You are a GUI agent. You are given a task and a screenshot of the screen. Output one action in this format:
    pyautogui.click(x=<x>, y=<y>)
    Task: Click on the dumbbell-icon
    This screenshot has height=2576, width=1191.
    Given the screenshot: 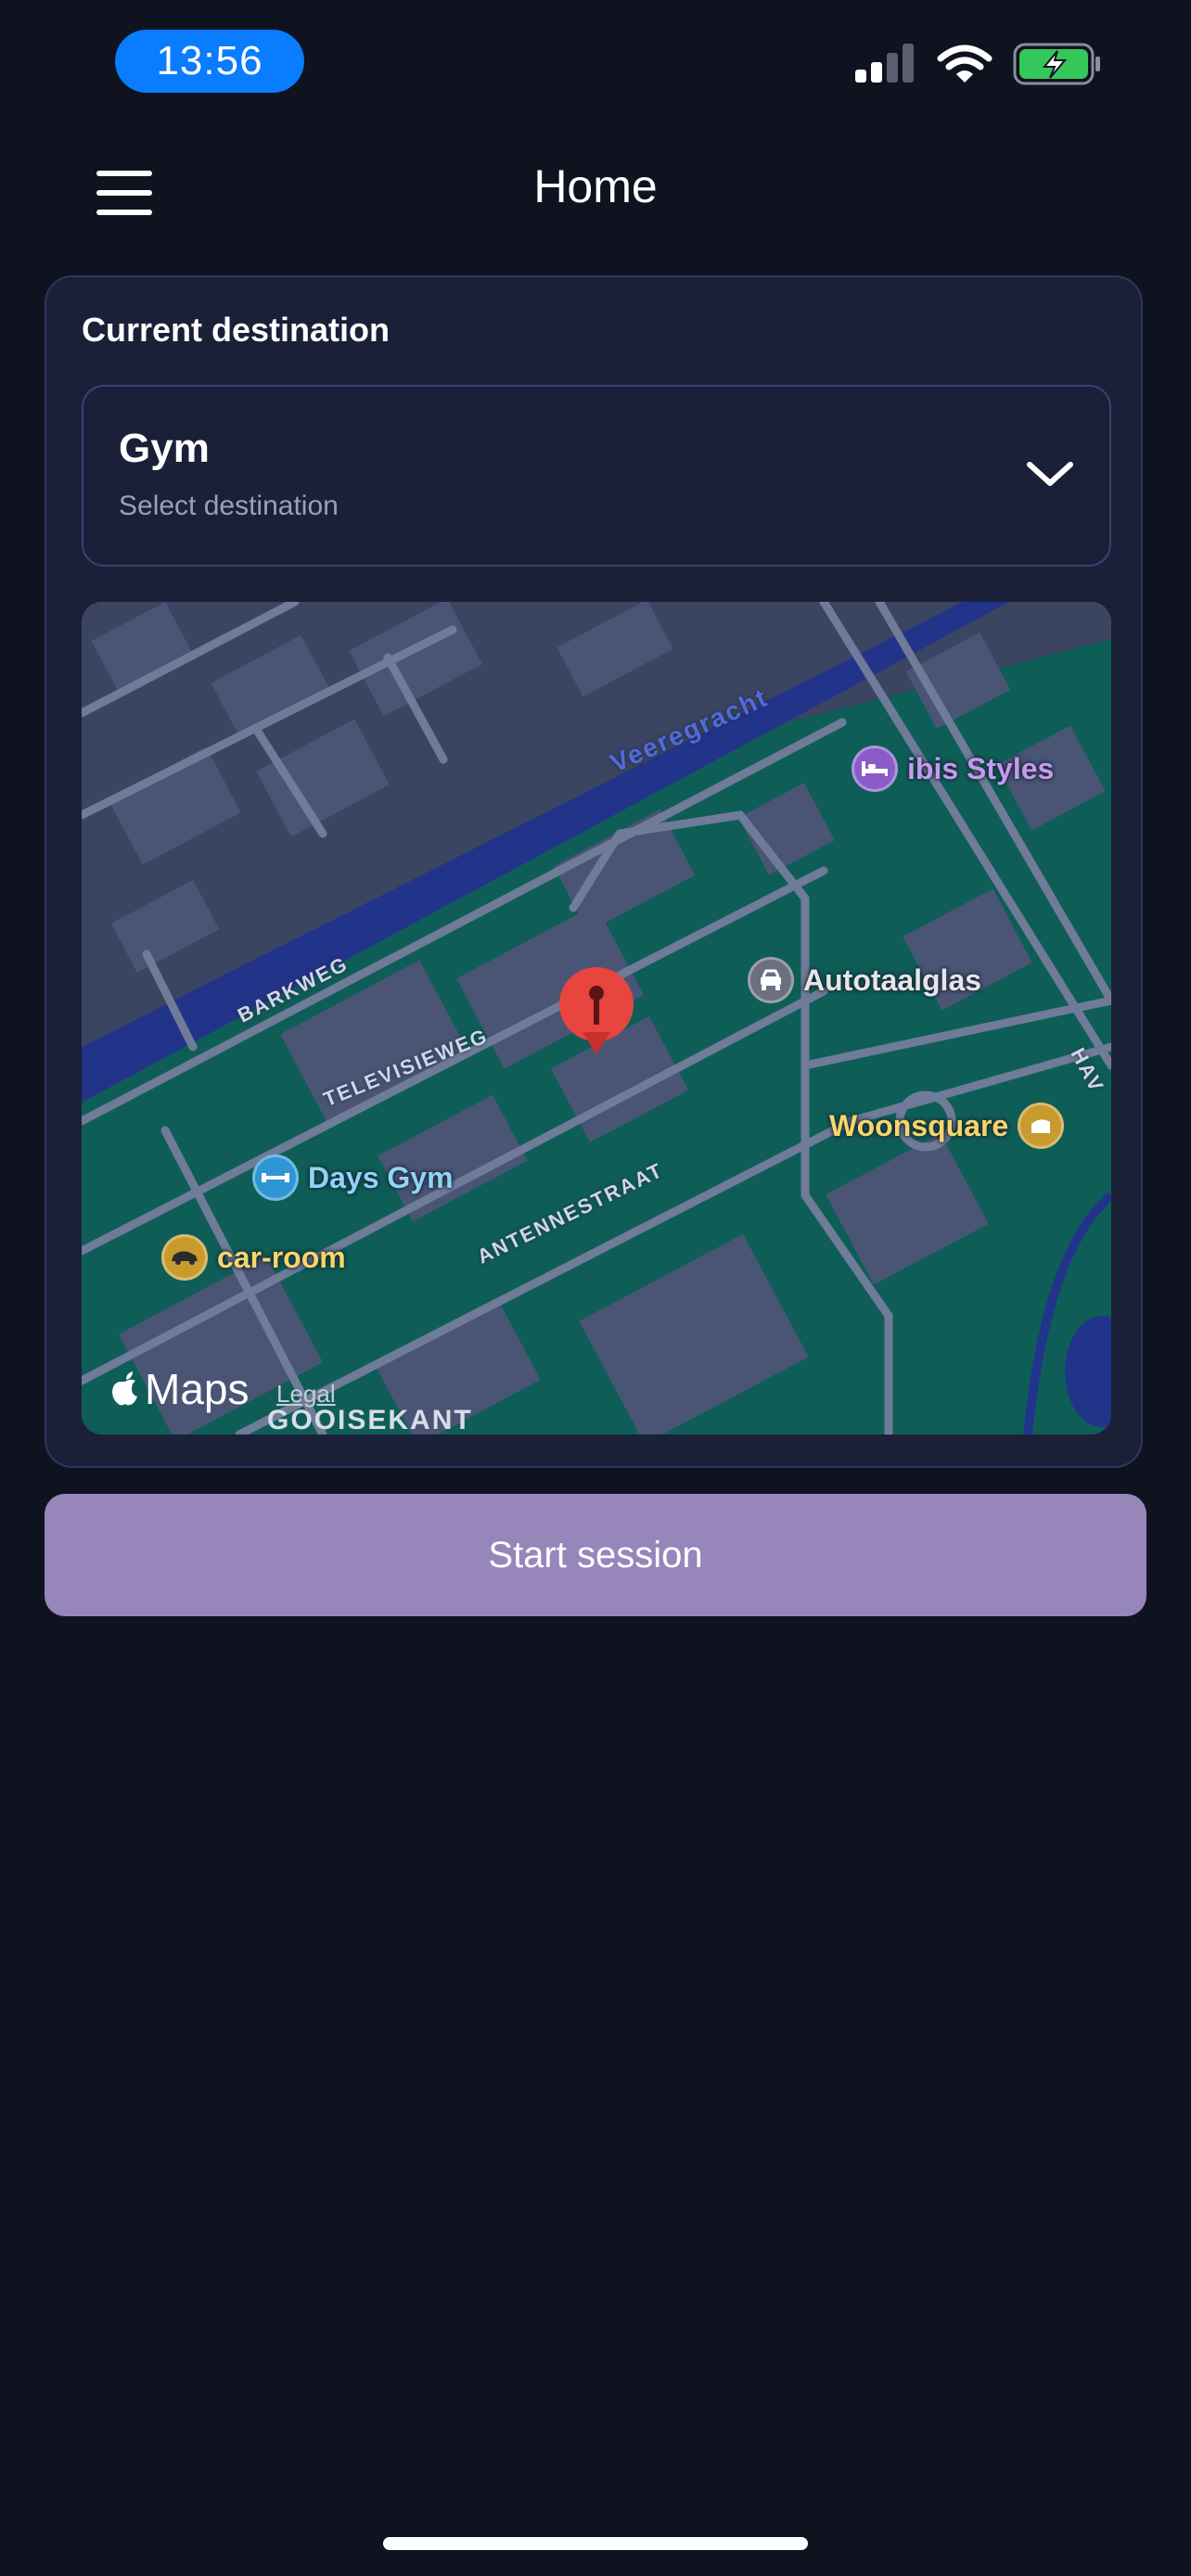 What is the action you would take?
    pyautogui.click(x=275, y=1177)
    